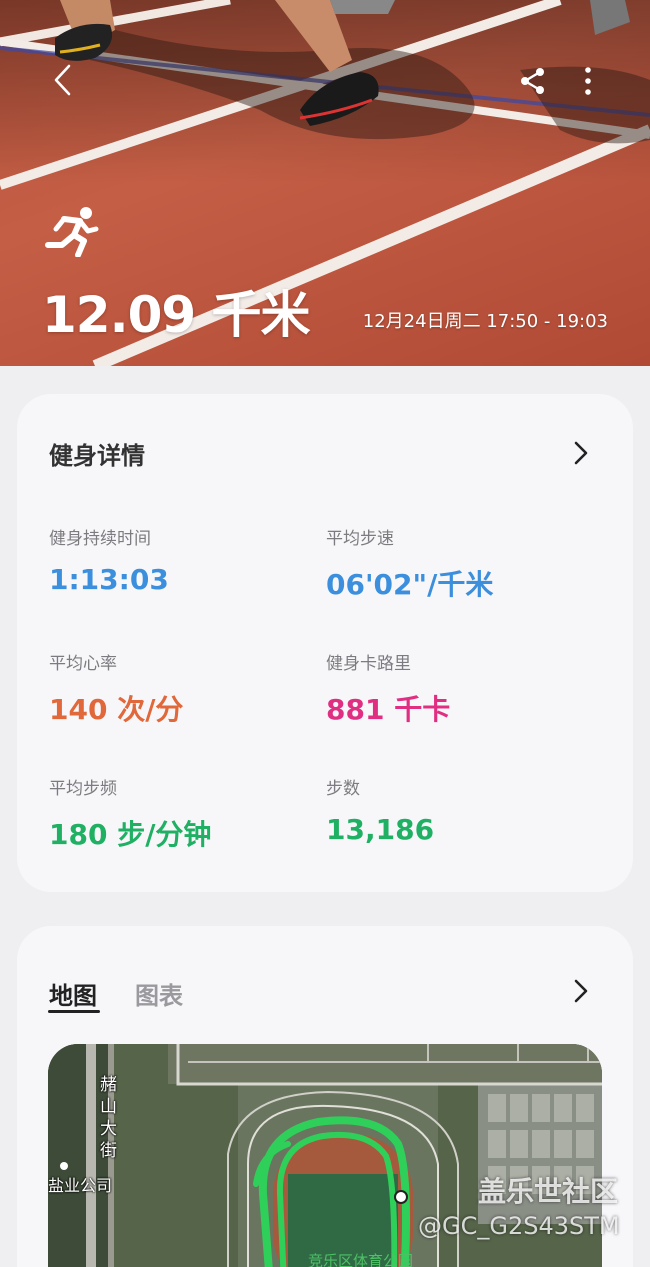 The height and width of the screenshot is (1267, 650). Describe the element at coordinates (116, 709) in the screenshot. I see `metric-value: 140 次/分` at that location.